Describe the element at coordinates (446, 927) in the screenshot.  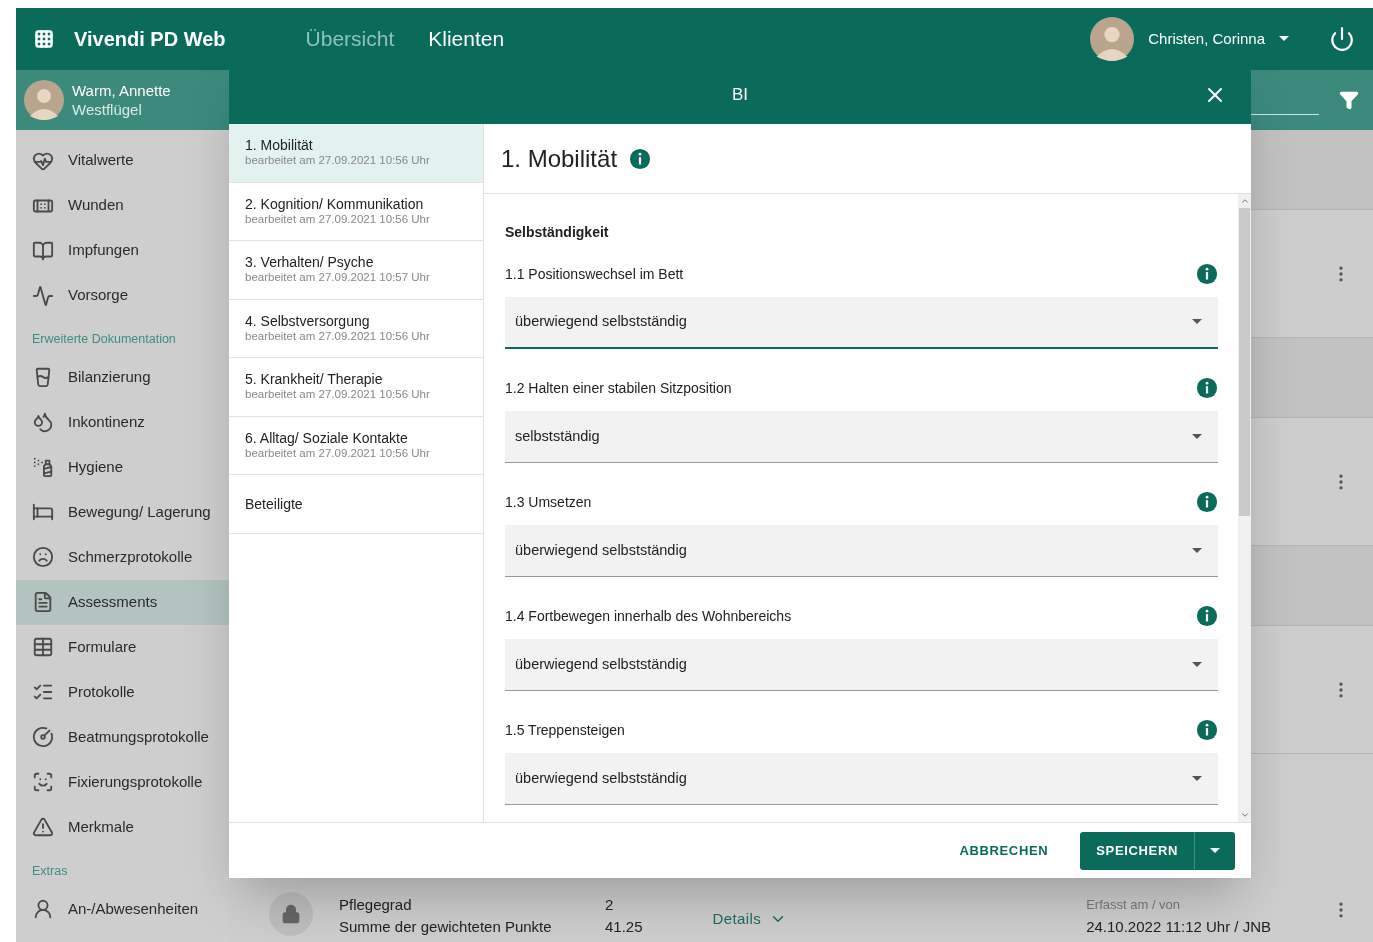
I see `field-label: Summe der gewichteten Punkte` at that location.